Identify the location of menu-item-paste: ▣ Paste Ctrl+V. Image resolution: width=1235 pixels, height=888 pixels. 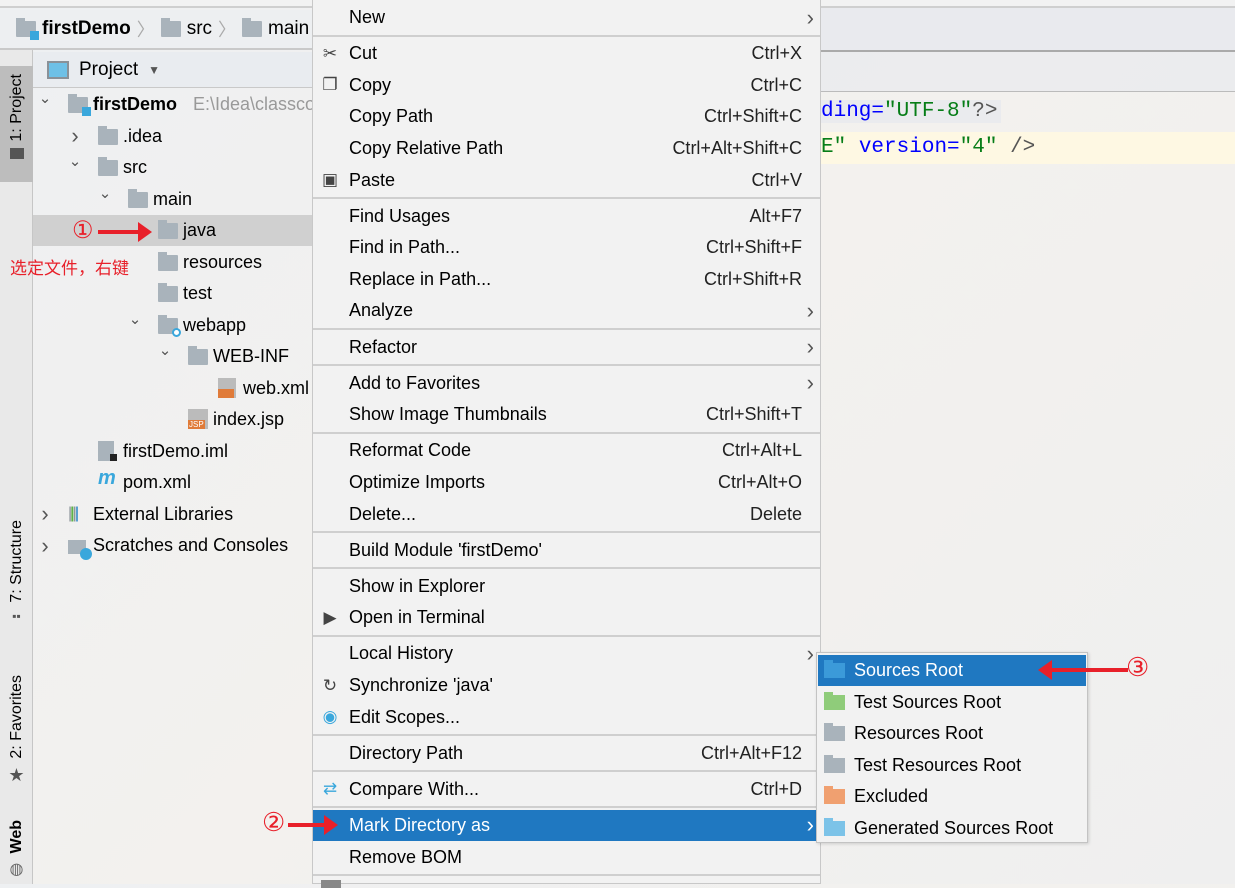
(566, 180).